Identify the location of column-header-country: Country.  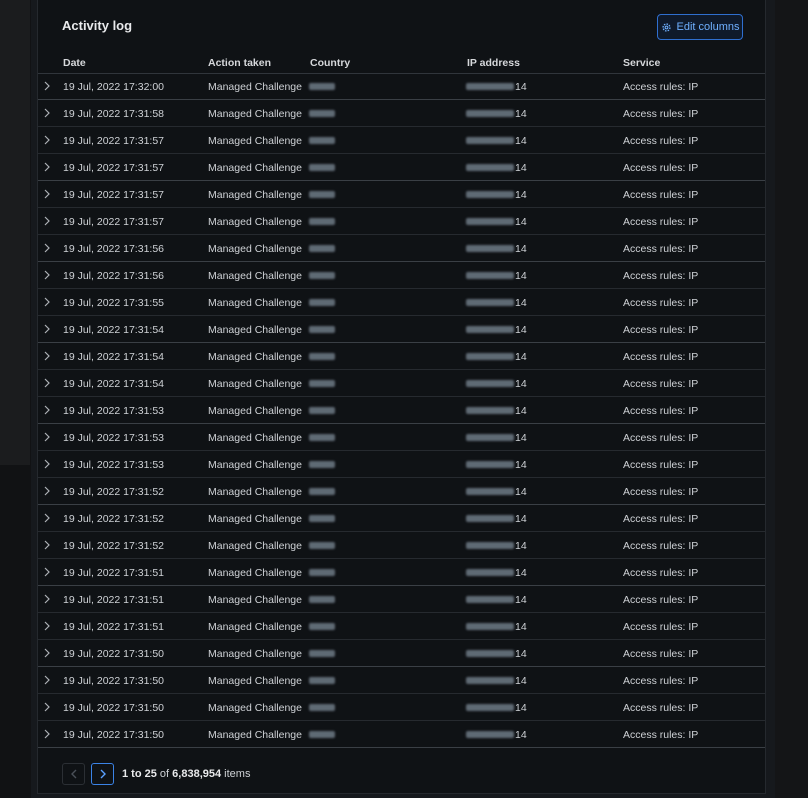
(330, 63).